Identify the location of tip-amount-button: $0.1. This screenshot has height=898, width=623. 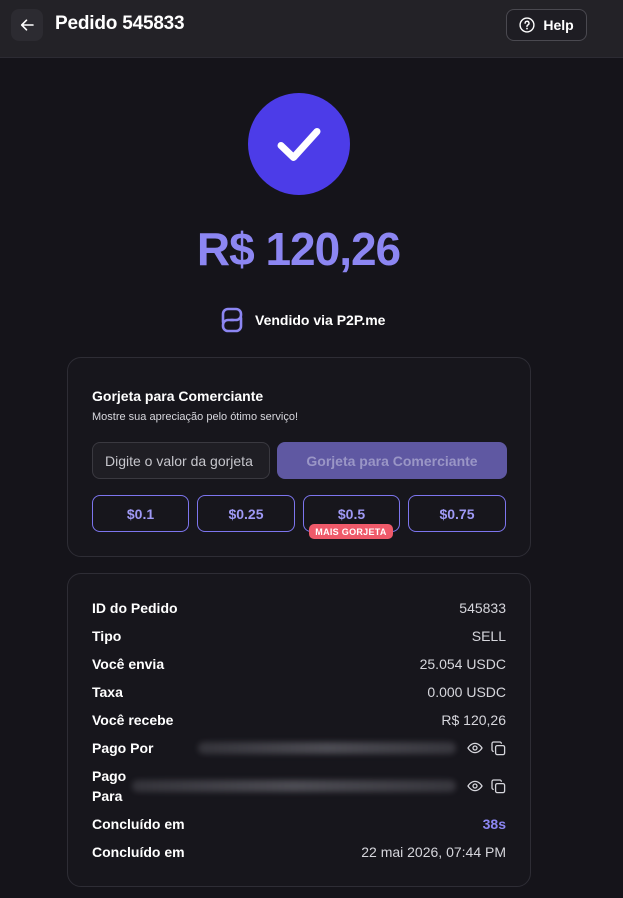
(140, 513).